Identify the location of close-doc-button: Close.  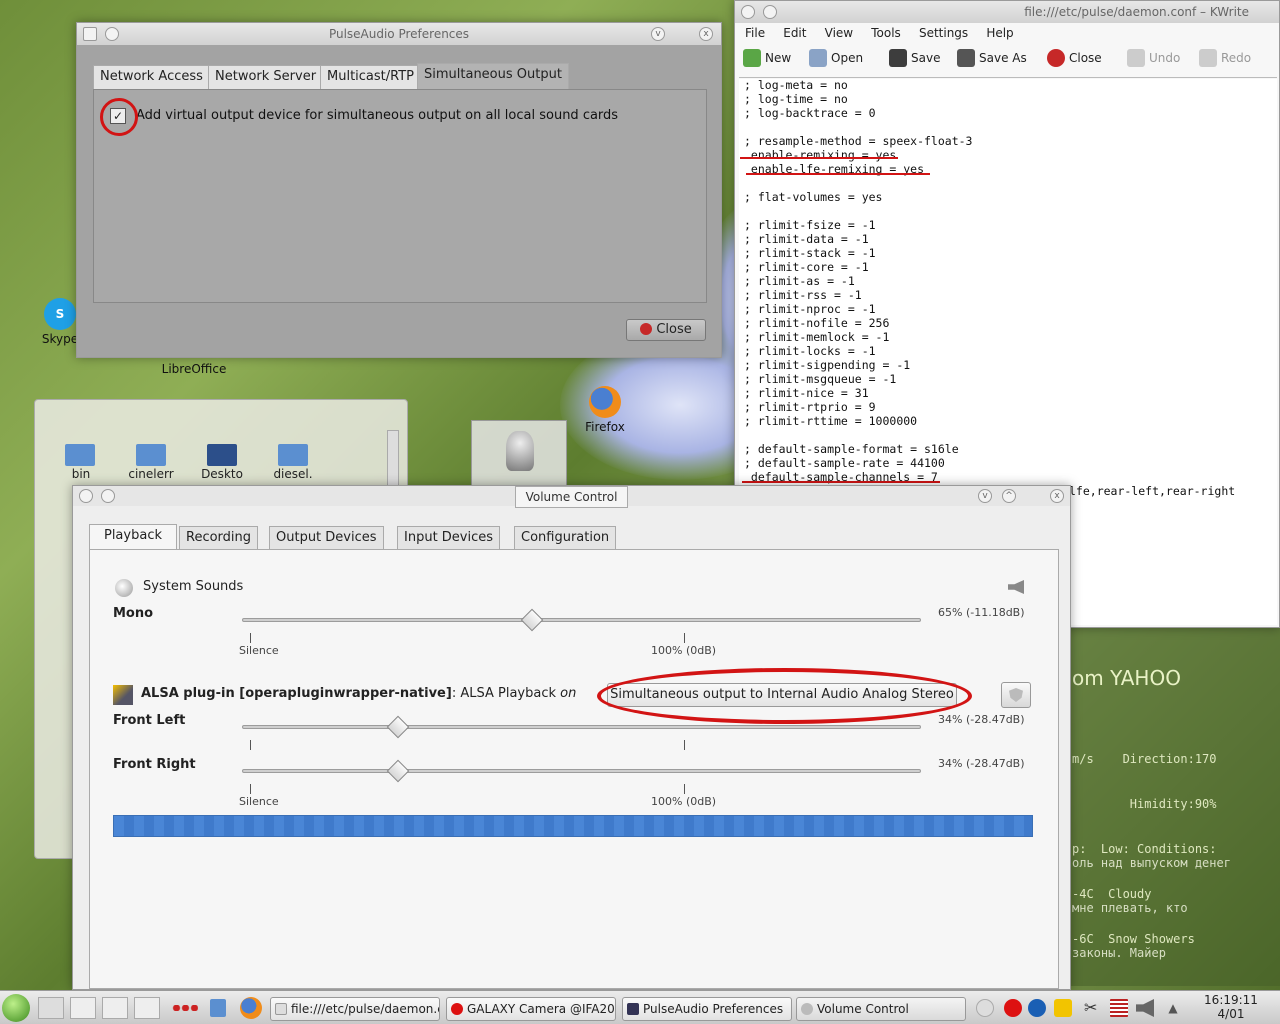
(1074, 58).